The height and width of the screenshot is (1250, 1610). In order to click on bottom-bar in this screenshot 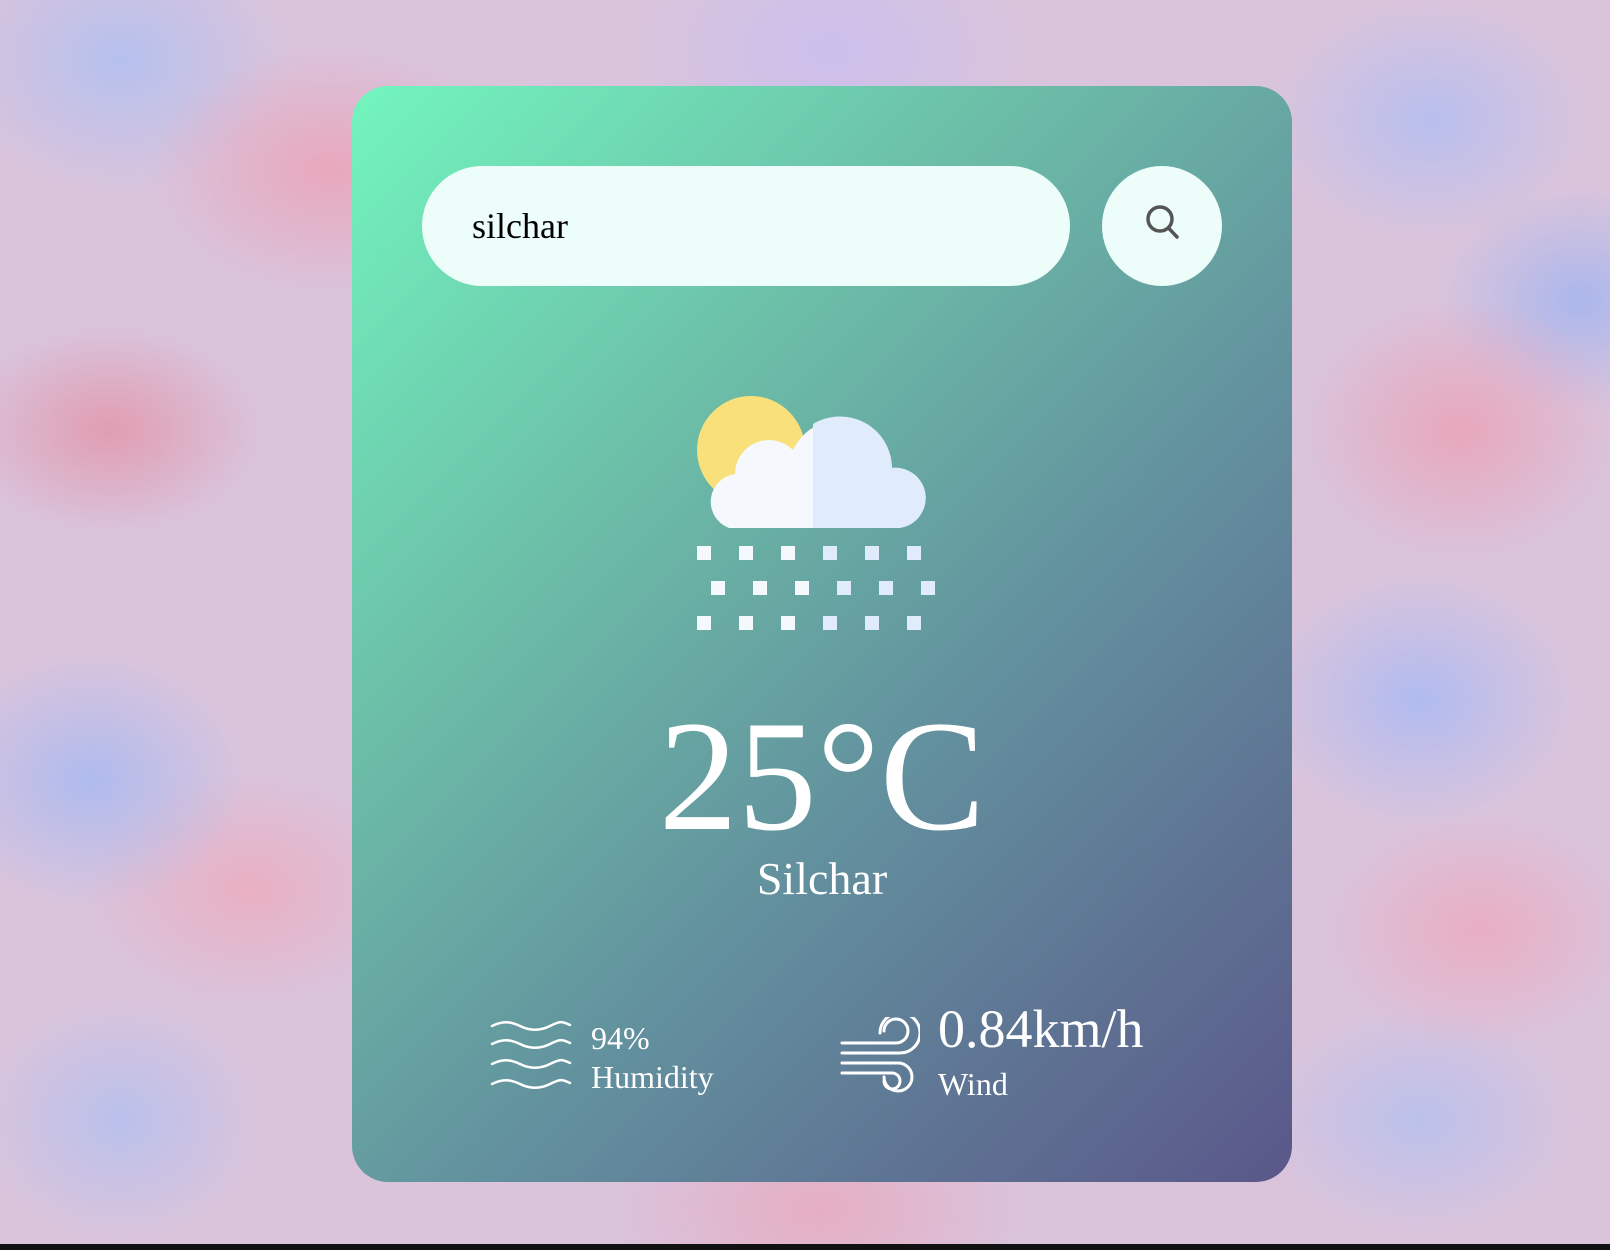, I will do `click(805, 1247)`.